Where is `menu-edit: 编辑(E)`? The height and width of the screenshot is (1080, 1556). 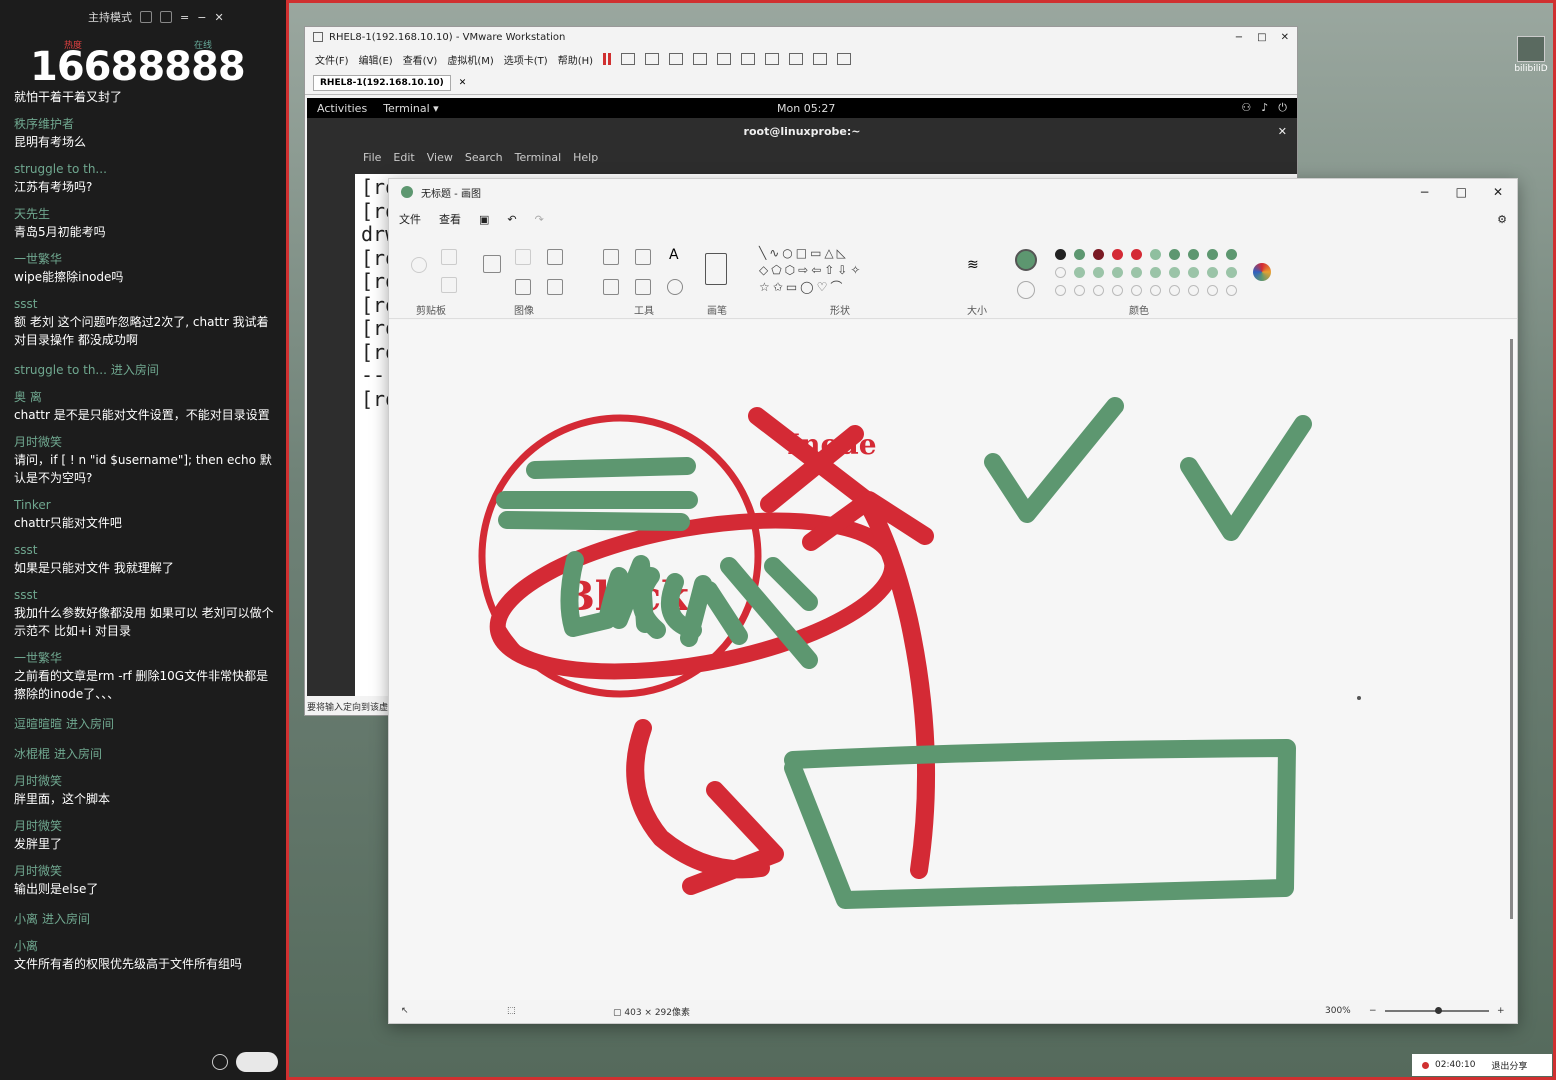
menu-edit: 编辑(E) is located at coordinates (376, 59).